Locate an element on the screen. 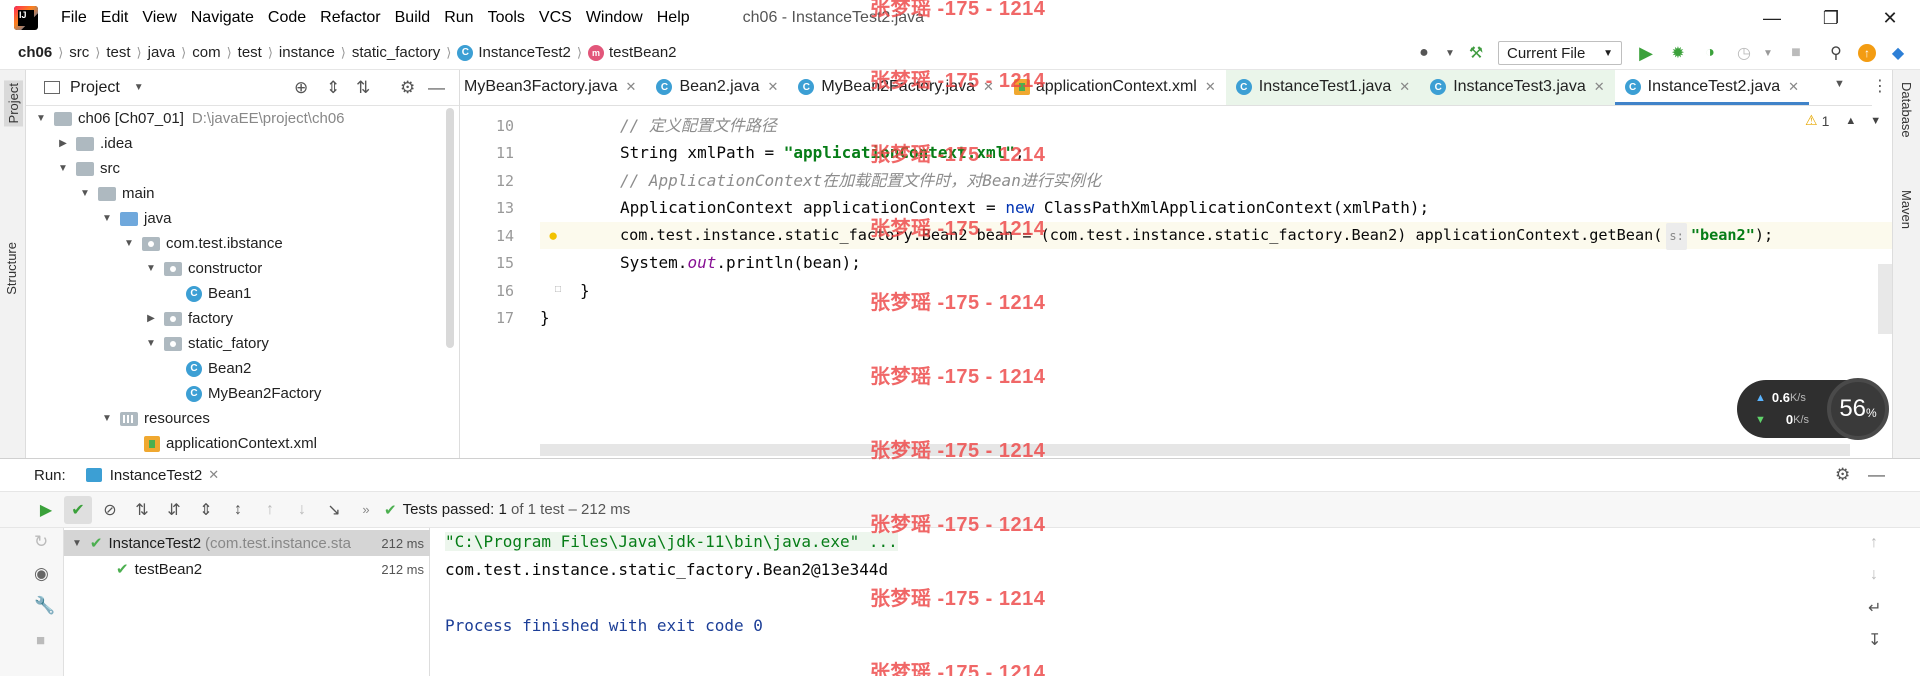 The height and width of the screenshot is (676, 1920). locate-icon: ⊕ is located at coordinates (301, 88).